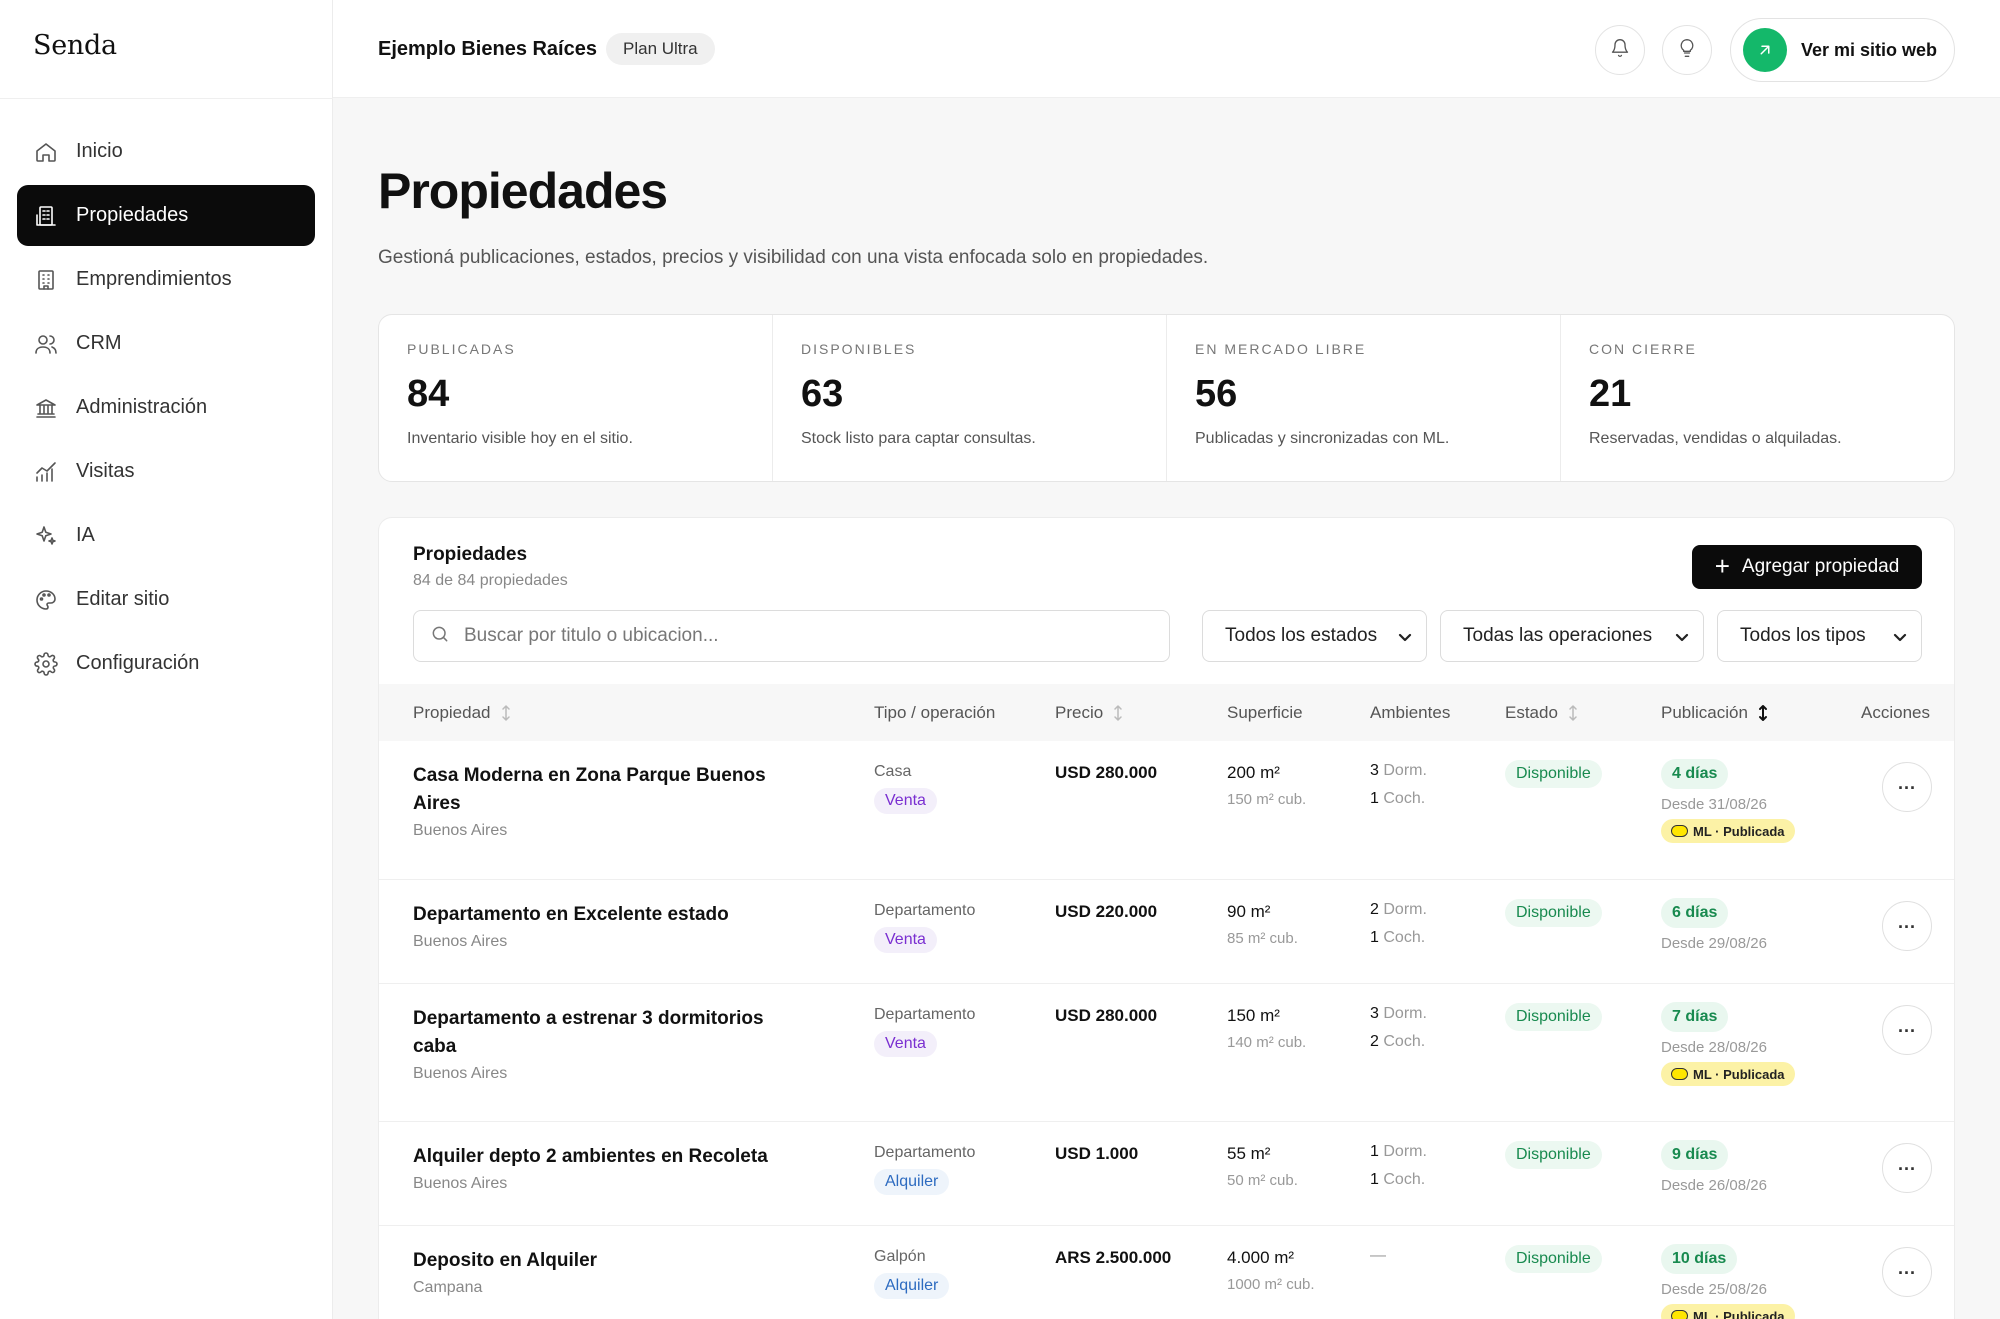 This screenshot has width=2000, height=1319. What do you see at coordinates (1819, 636) in the screenshot?
I see `tipo-filter-select: Todos los tipos` at bounding box center [1819, 636].